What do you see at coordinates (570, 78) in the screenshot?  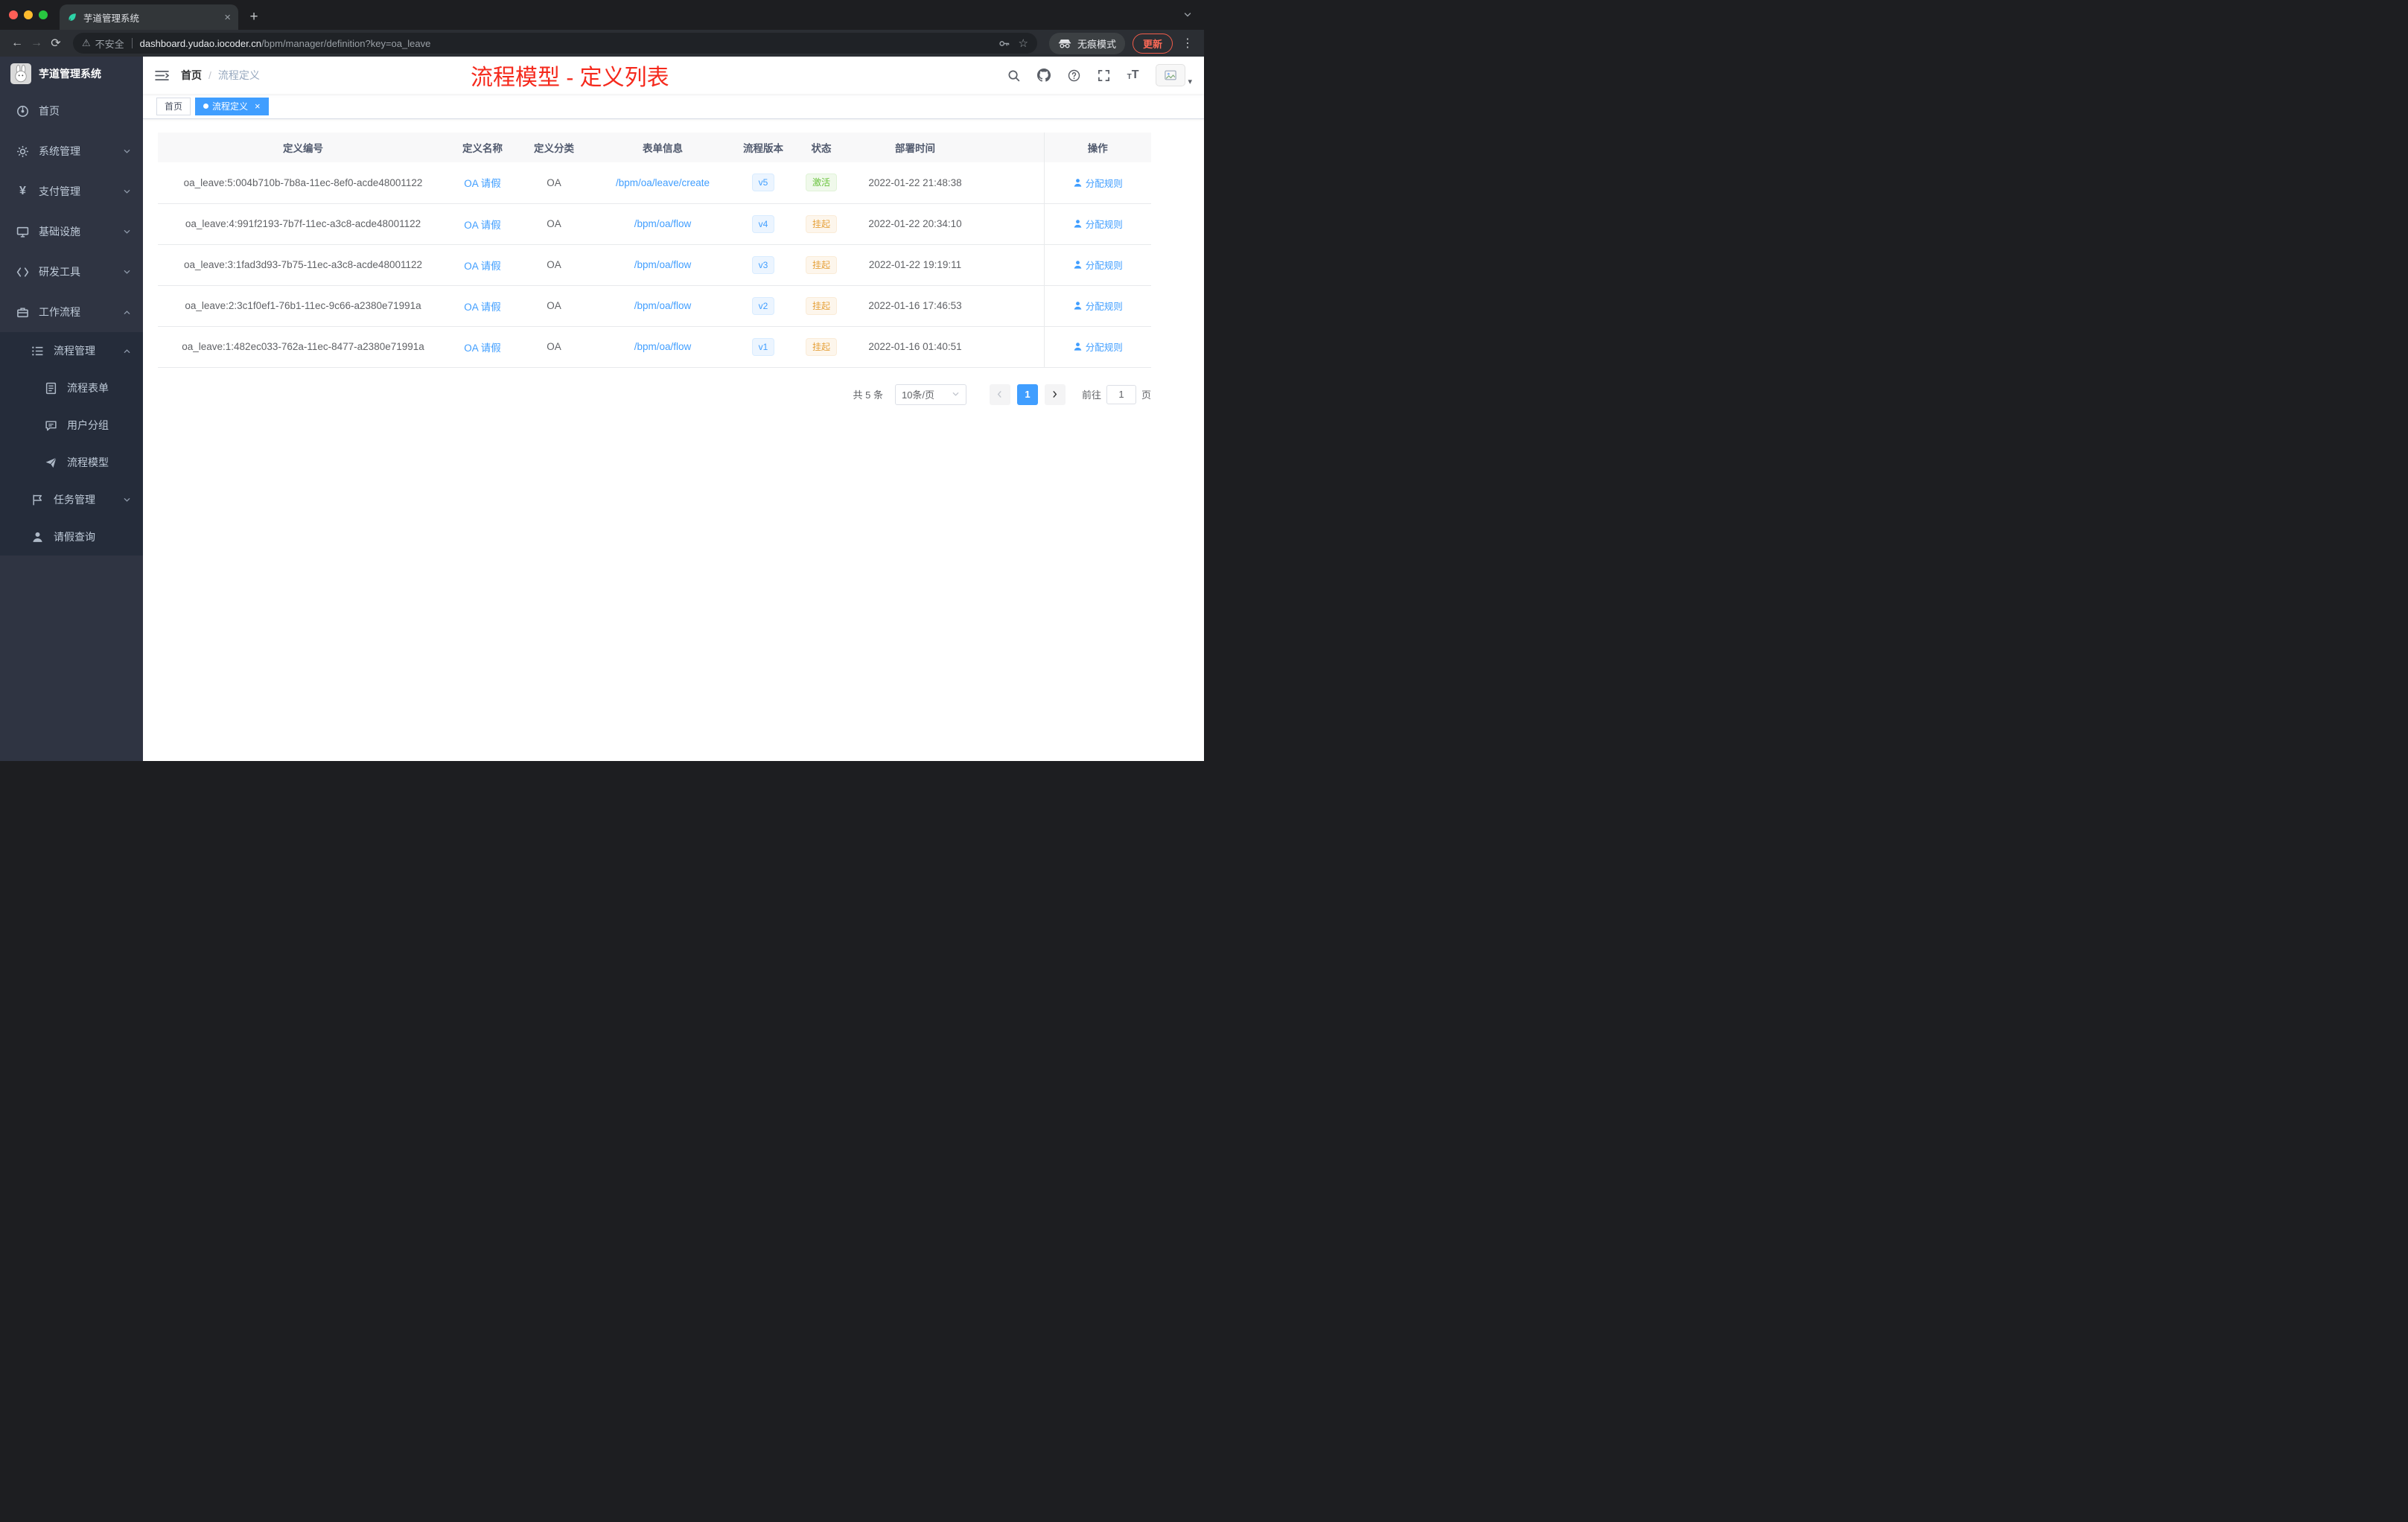 I see `page-annotation: 流程模型 - 定义列表` at bounding box center [570, 78].